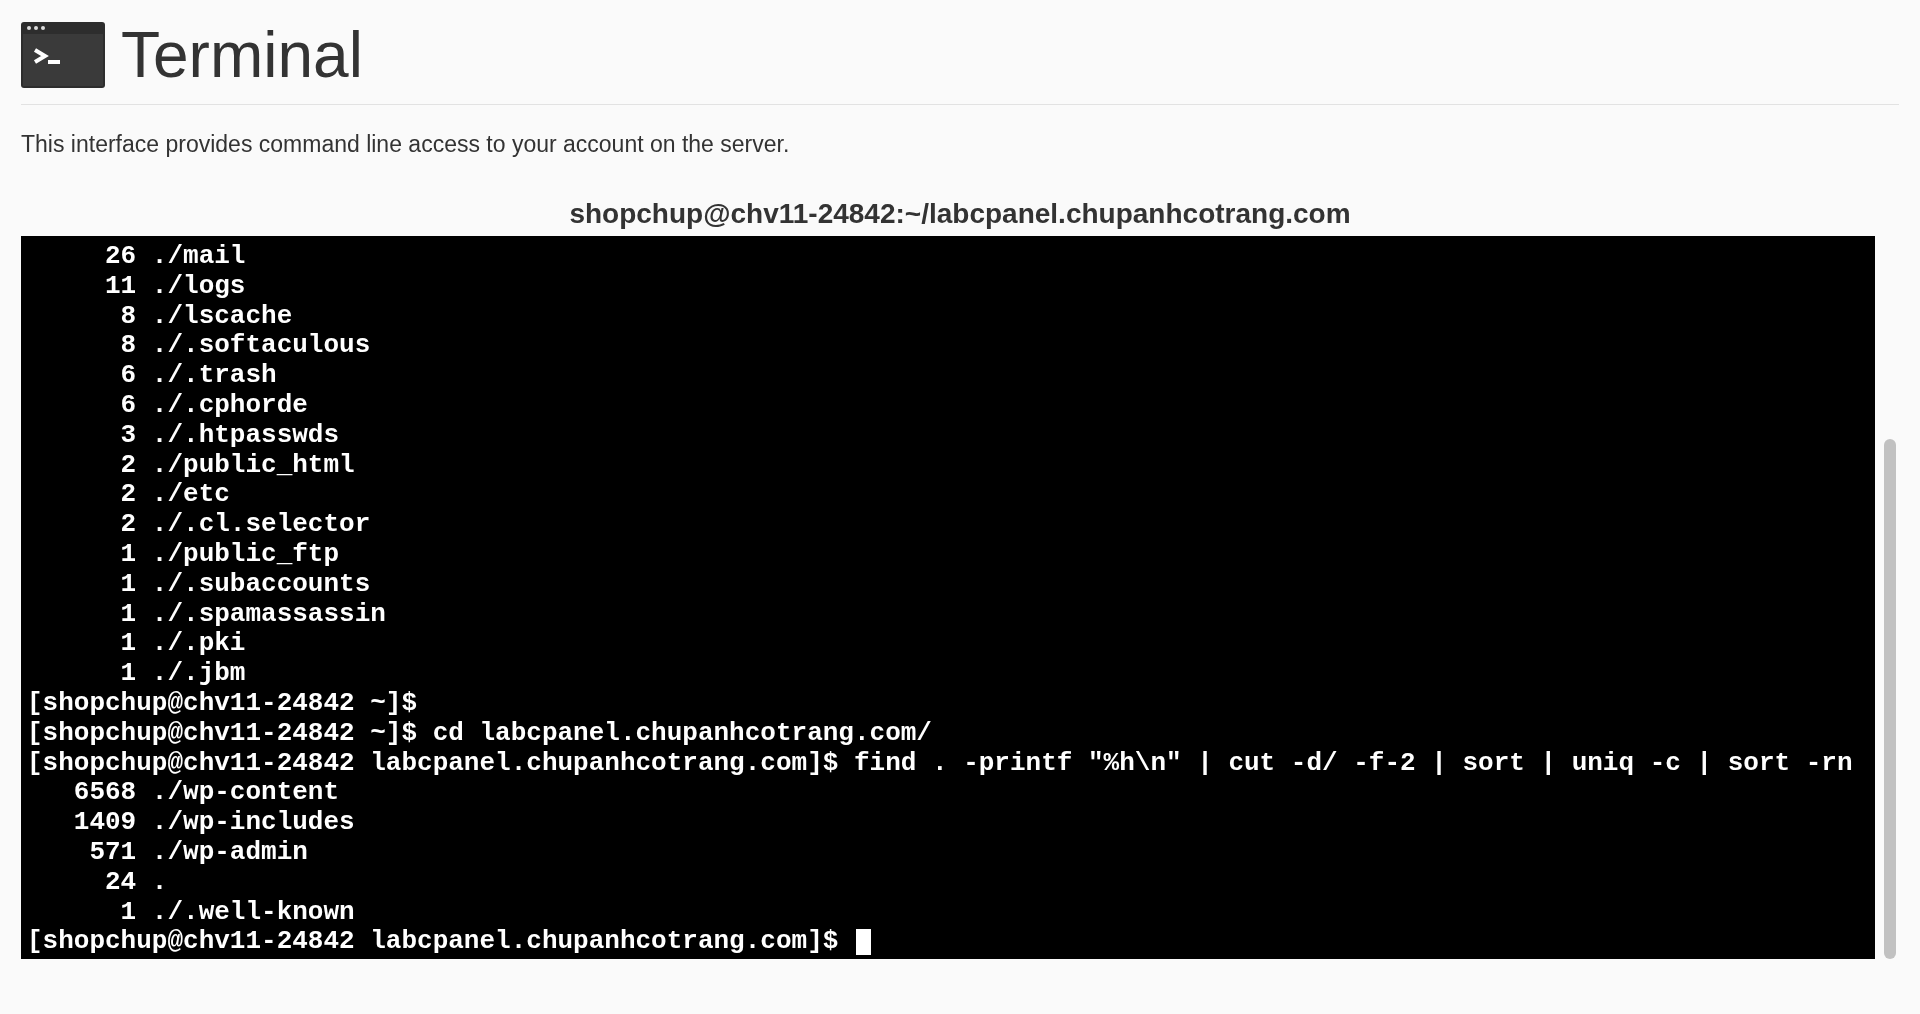  What do you see at coordinates (206, 316) in the screenshot?
I see `terminal-line: 8 ./lscache` at bounding box center [206, 316].